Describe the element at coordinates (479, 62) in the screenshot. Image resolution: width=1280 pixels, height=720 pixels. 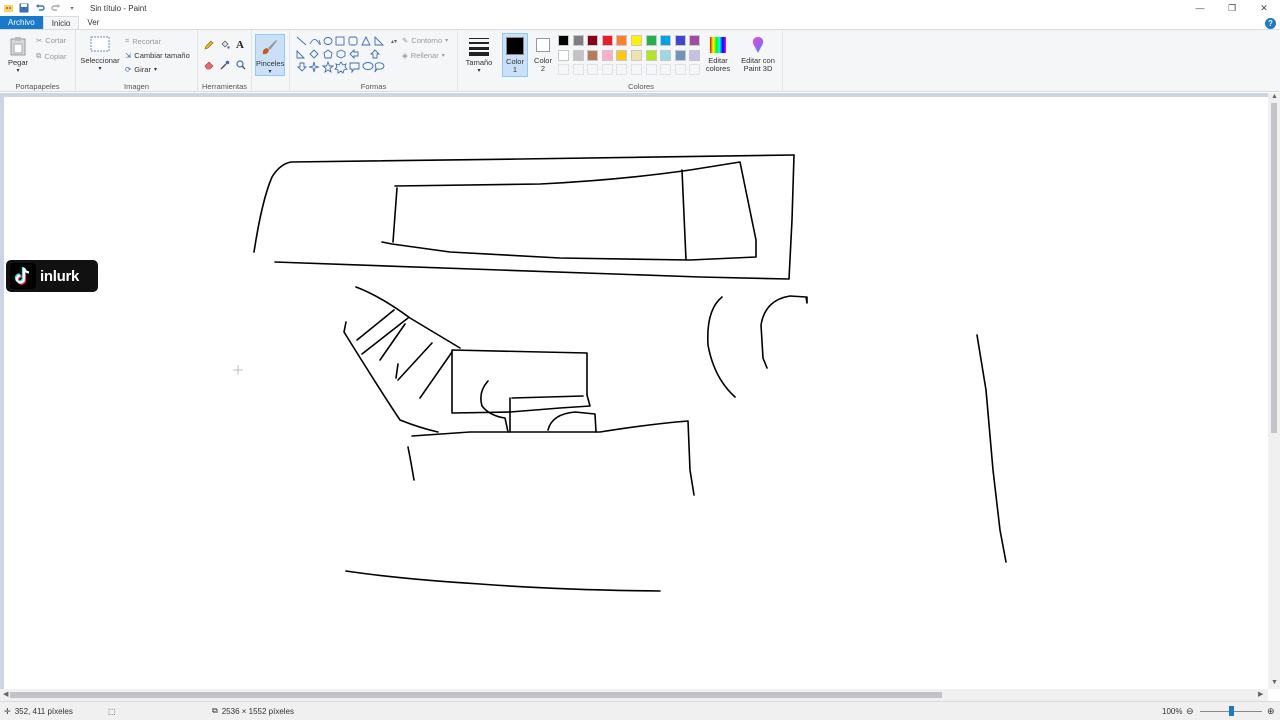
I see `size-label: Tamaño` at that location.